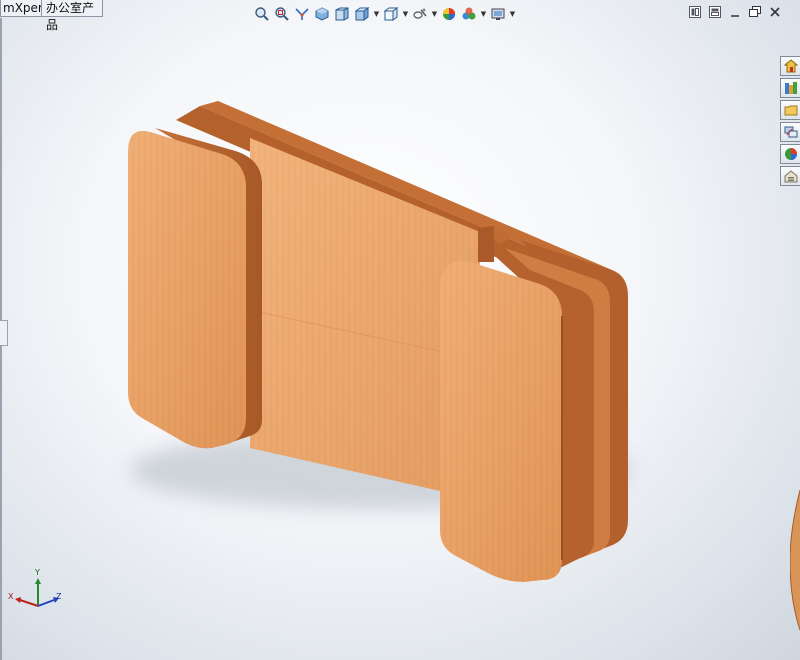 The image size is (800, 660). Describe the element at coordinates (775, 12) in the screenshot. I see `close-icon` at that location.